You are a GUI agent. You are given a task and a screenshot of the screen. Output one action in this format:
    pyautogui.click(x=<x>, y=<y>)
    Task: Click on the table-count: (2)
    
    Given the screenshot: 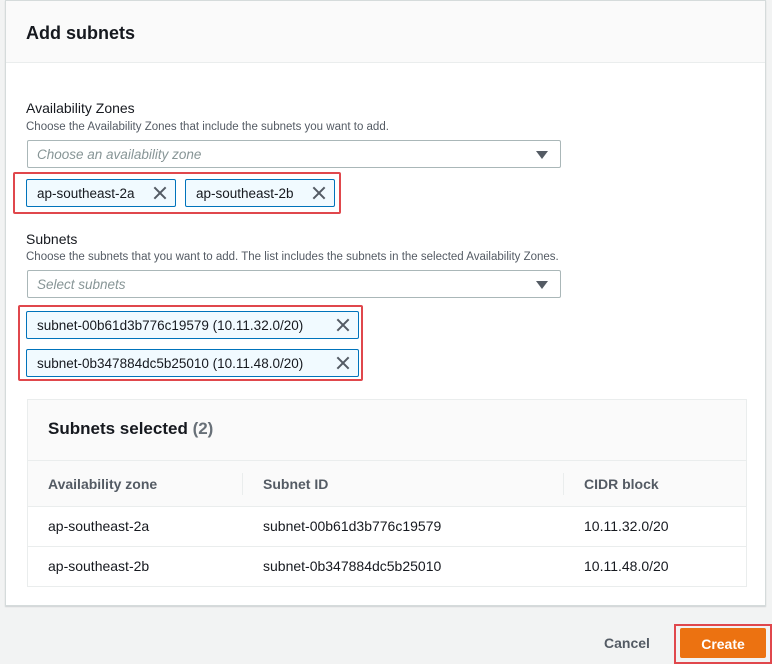 What is the action you would take?
    pyautogui.click(x=203, y=428)
    